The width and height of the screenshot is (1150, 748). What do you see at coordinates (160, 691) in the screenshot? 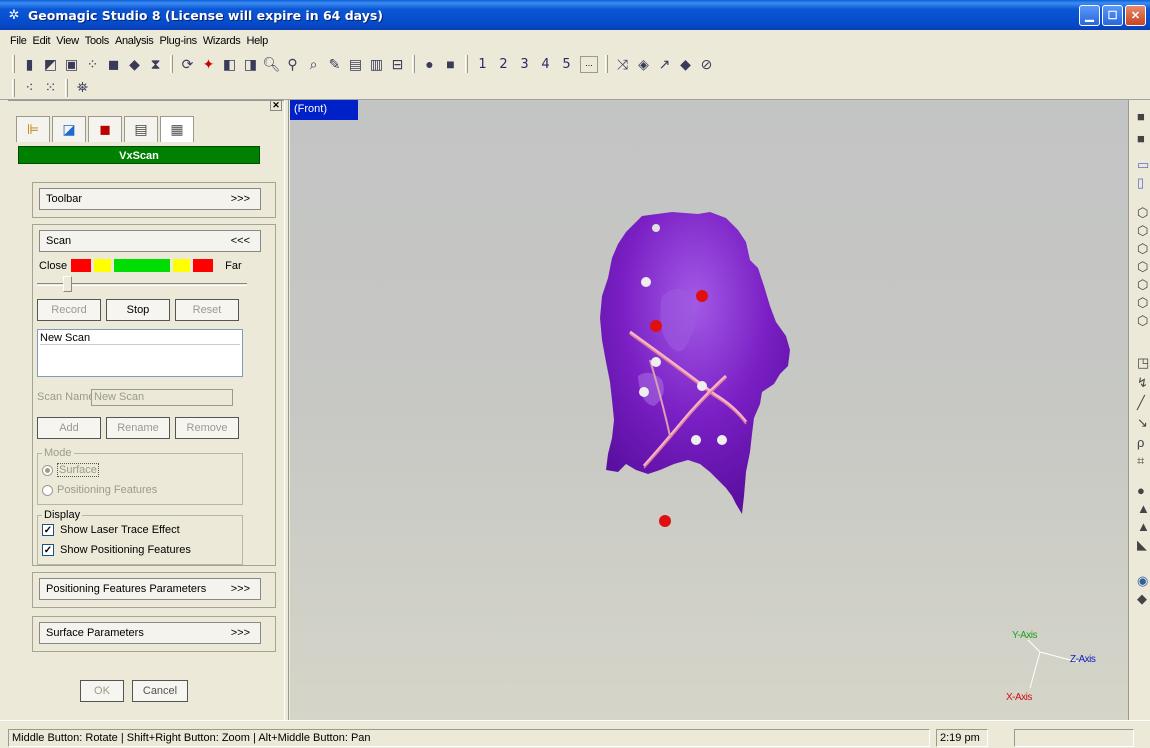
I see `cancel-button: Cancel` at bounding box center [160, 691].